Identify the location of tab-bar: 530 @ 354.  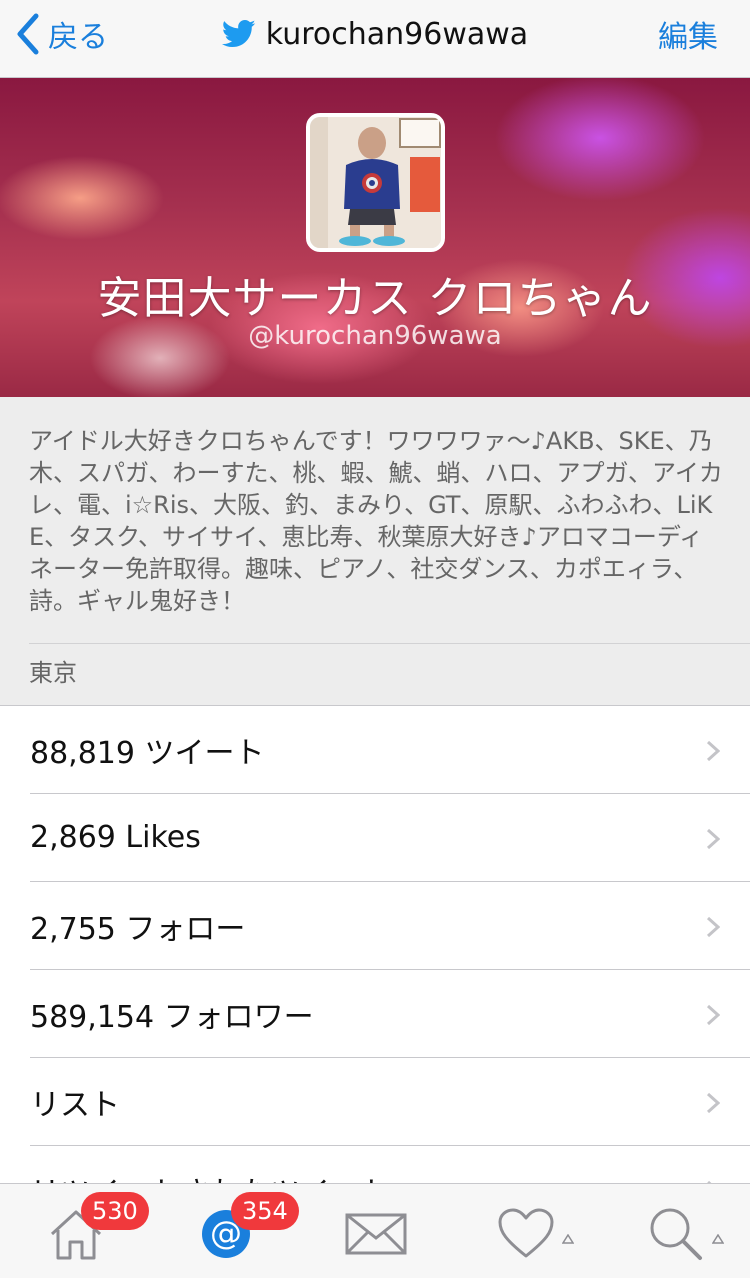
(375, 1230).